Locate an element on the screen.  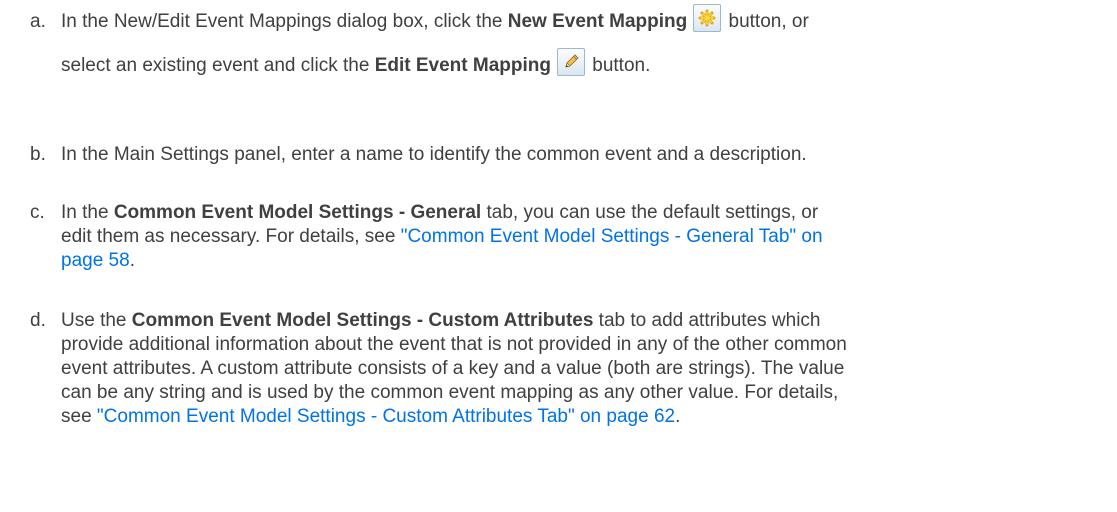
step-text: tab to add attributes which is located at coordinates (707, 320).